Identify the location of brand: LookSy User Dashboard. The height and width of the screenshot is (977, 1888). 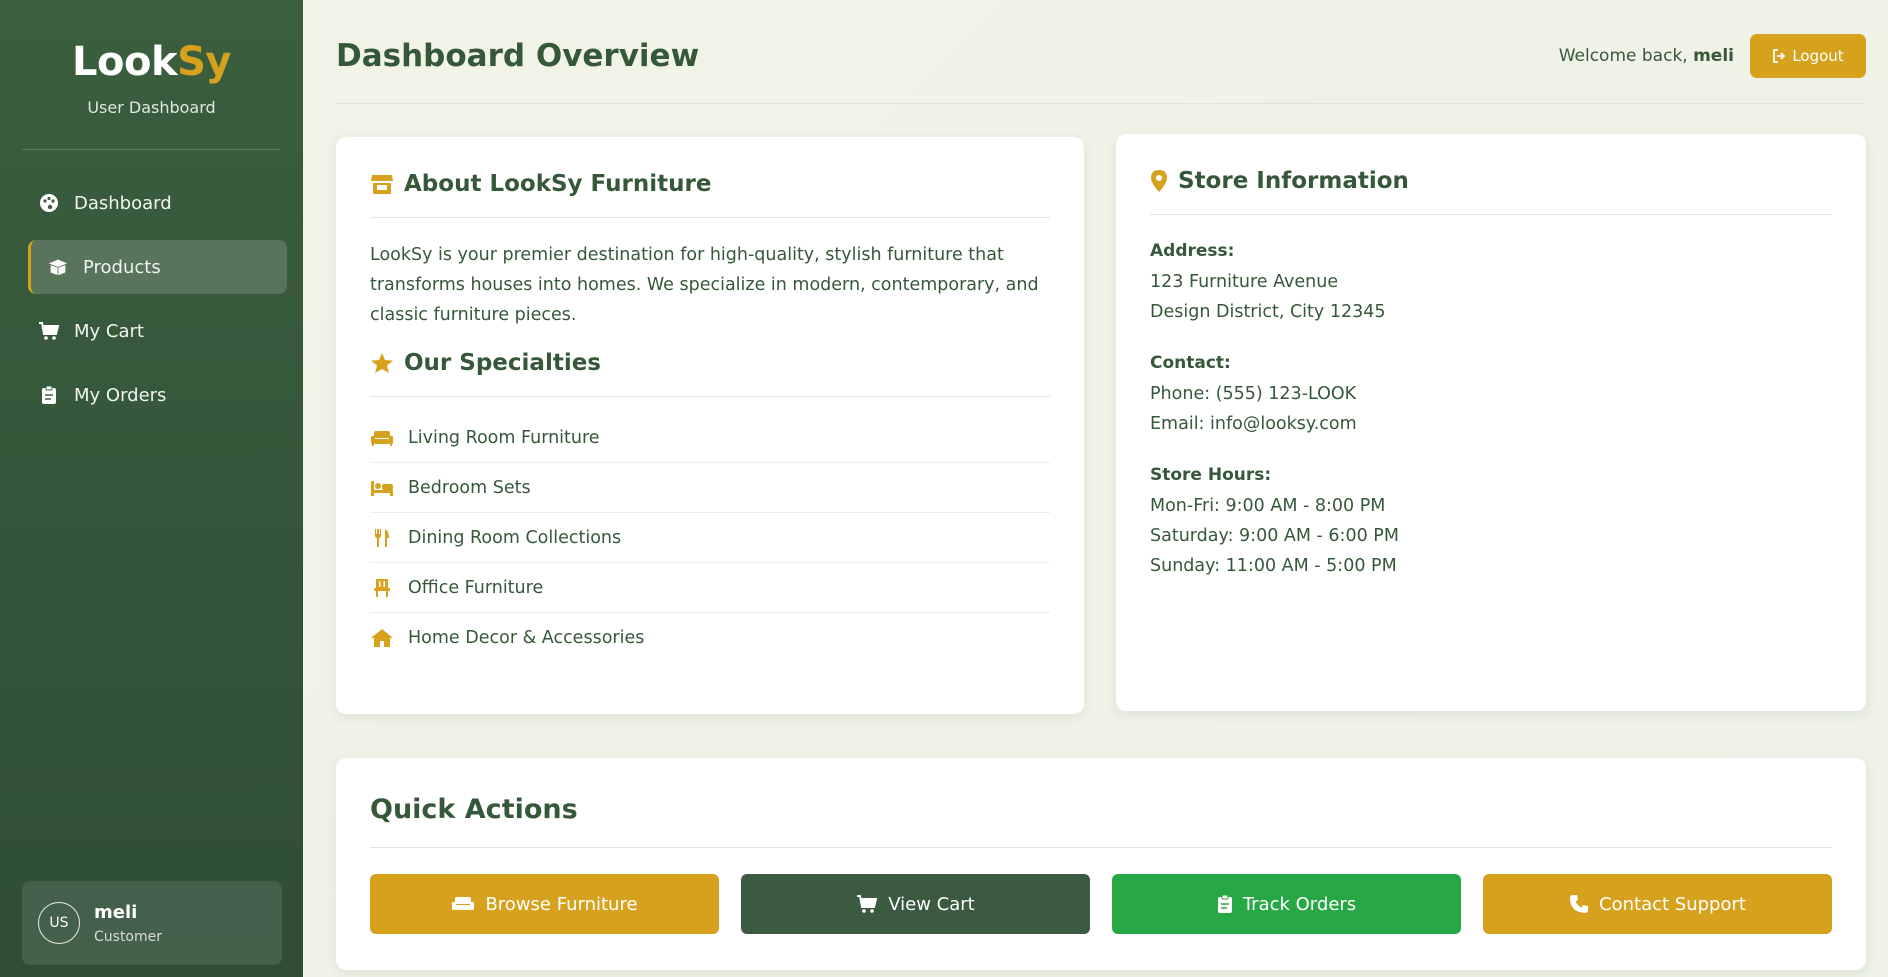
(151, 58).